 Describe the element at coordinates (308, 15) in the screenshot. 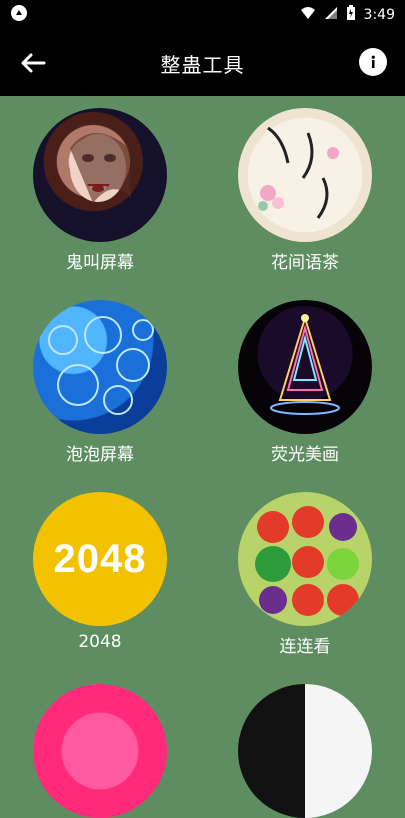

I see `wifi-icon` at that location.